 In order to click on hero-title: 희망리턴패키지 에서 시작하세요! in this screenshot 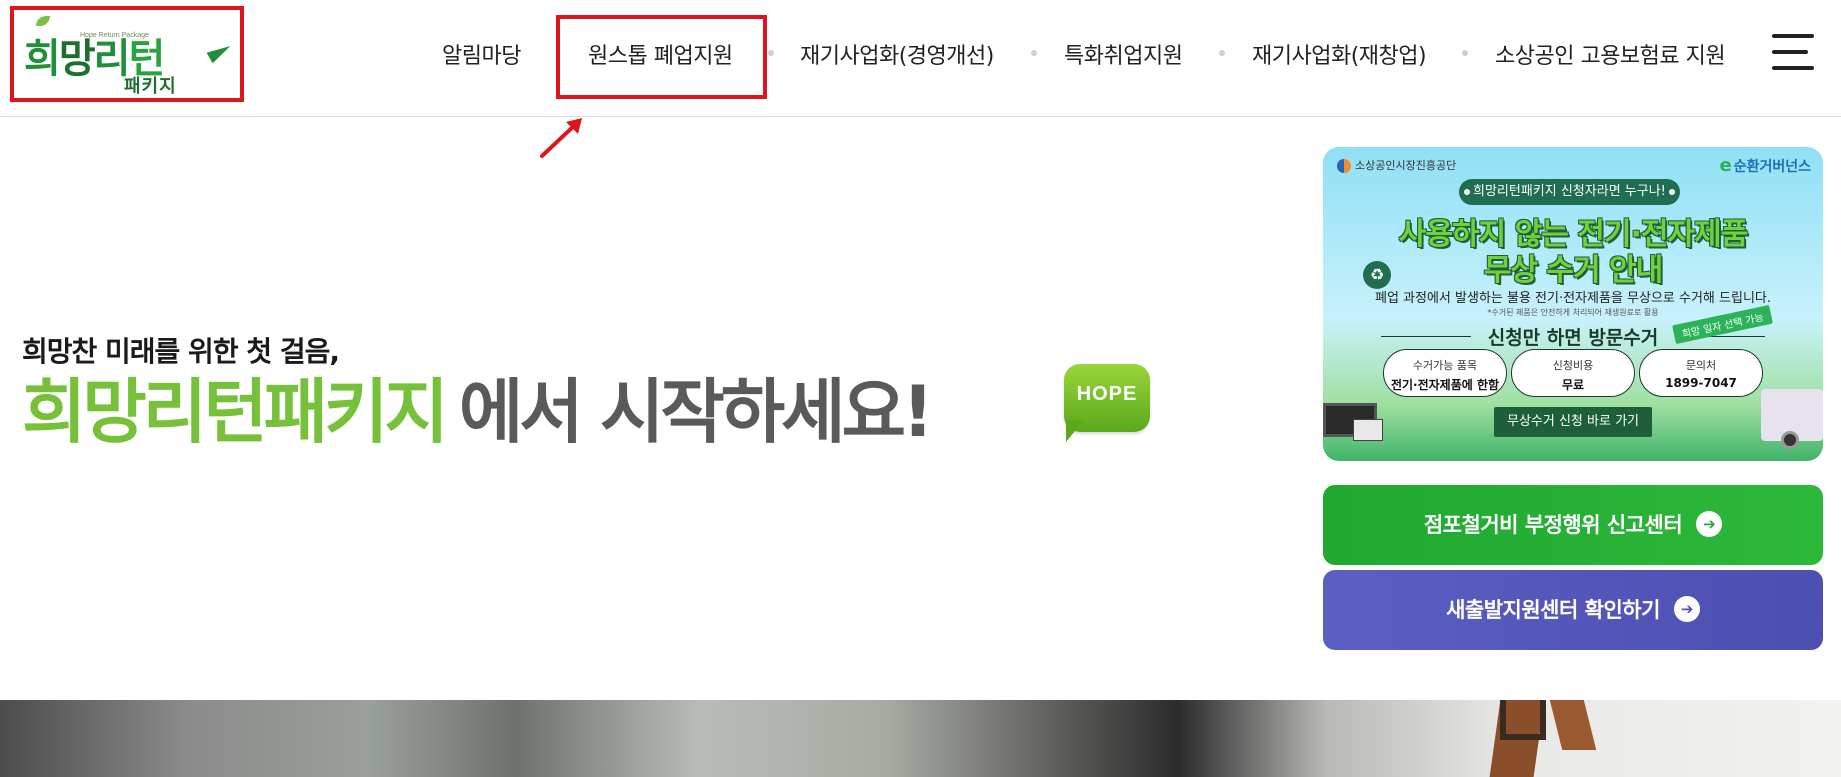, I will do `click(478, 412)`.